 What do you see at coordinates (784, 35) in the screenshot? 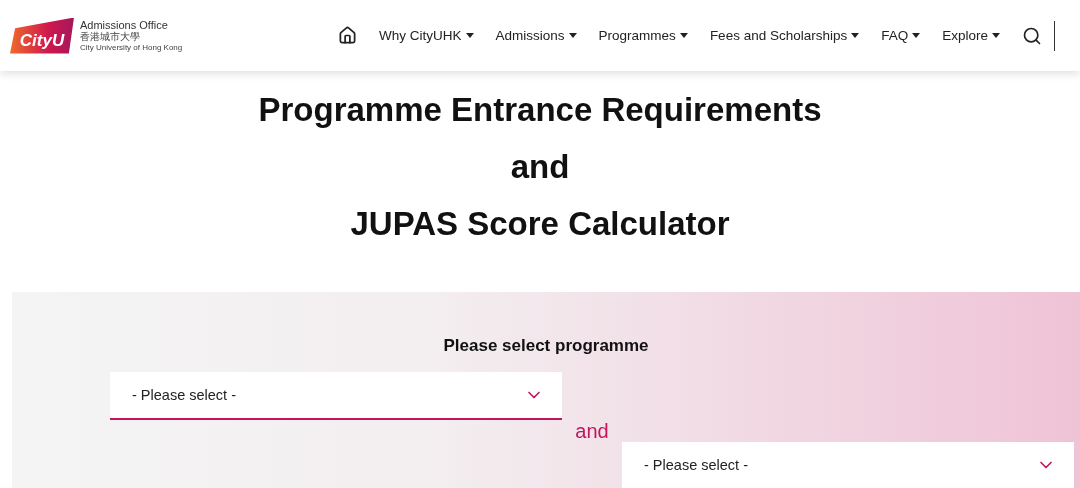
I see `nav-link: Fees and Scholarships` at bounding box center [784, 35].